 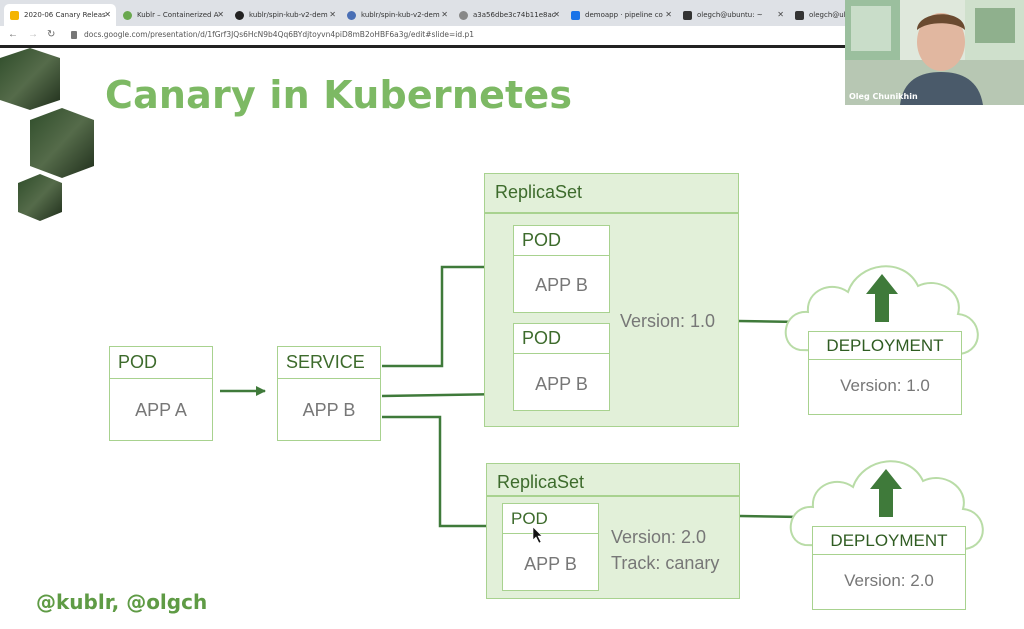 I want to click on twitter-handles: @kublr, @olgch, so click(x=122, y=602).